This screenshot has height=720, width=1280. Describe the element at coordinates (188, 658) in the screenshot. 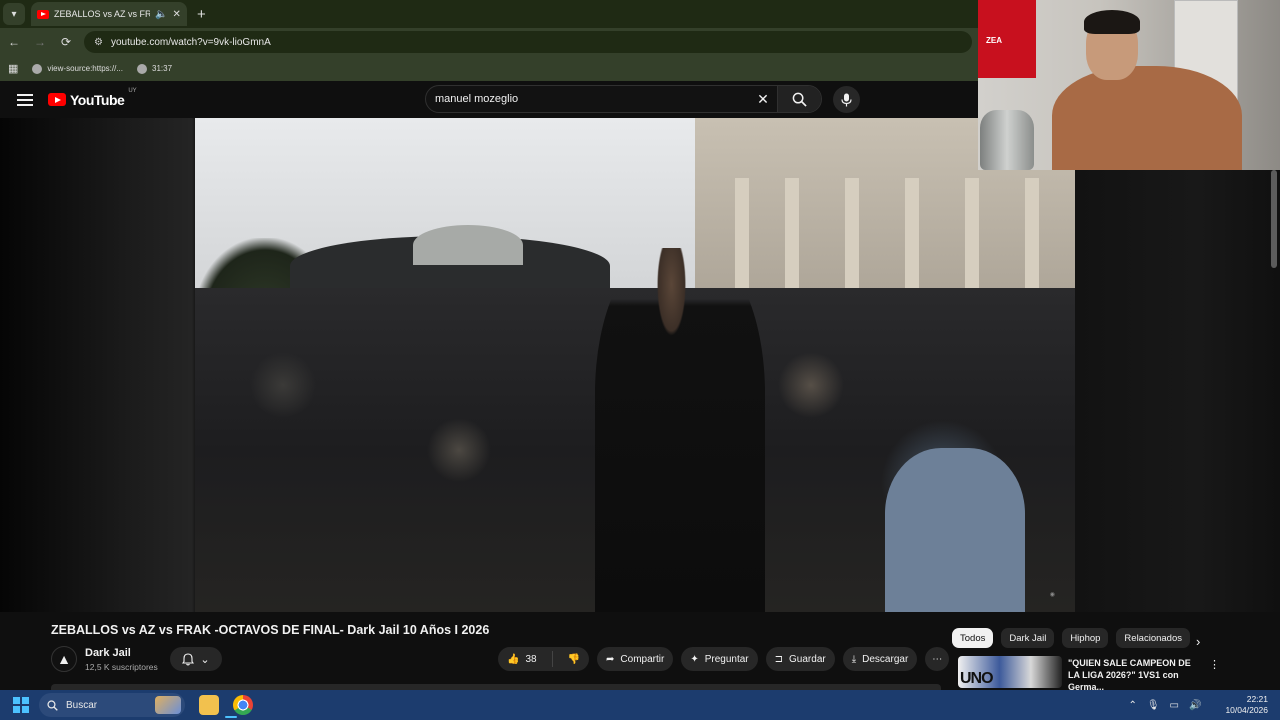

I see `bell-icon` at that location.